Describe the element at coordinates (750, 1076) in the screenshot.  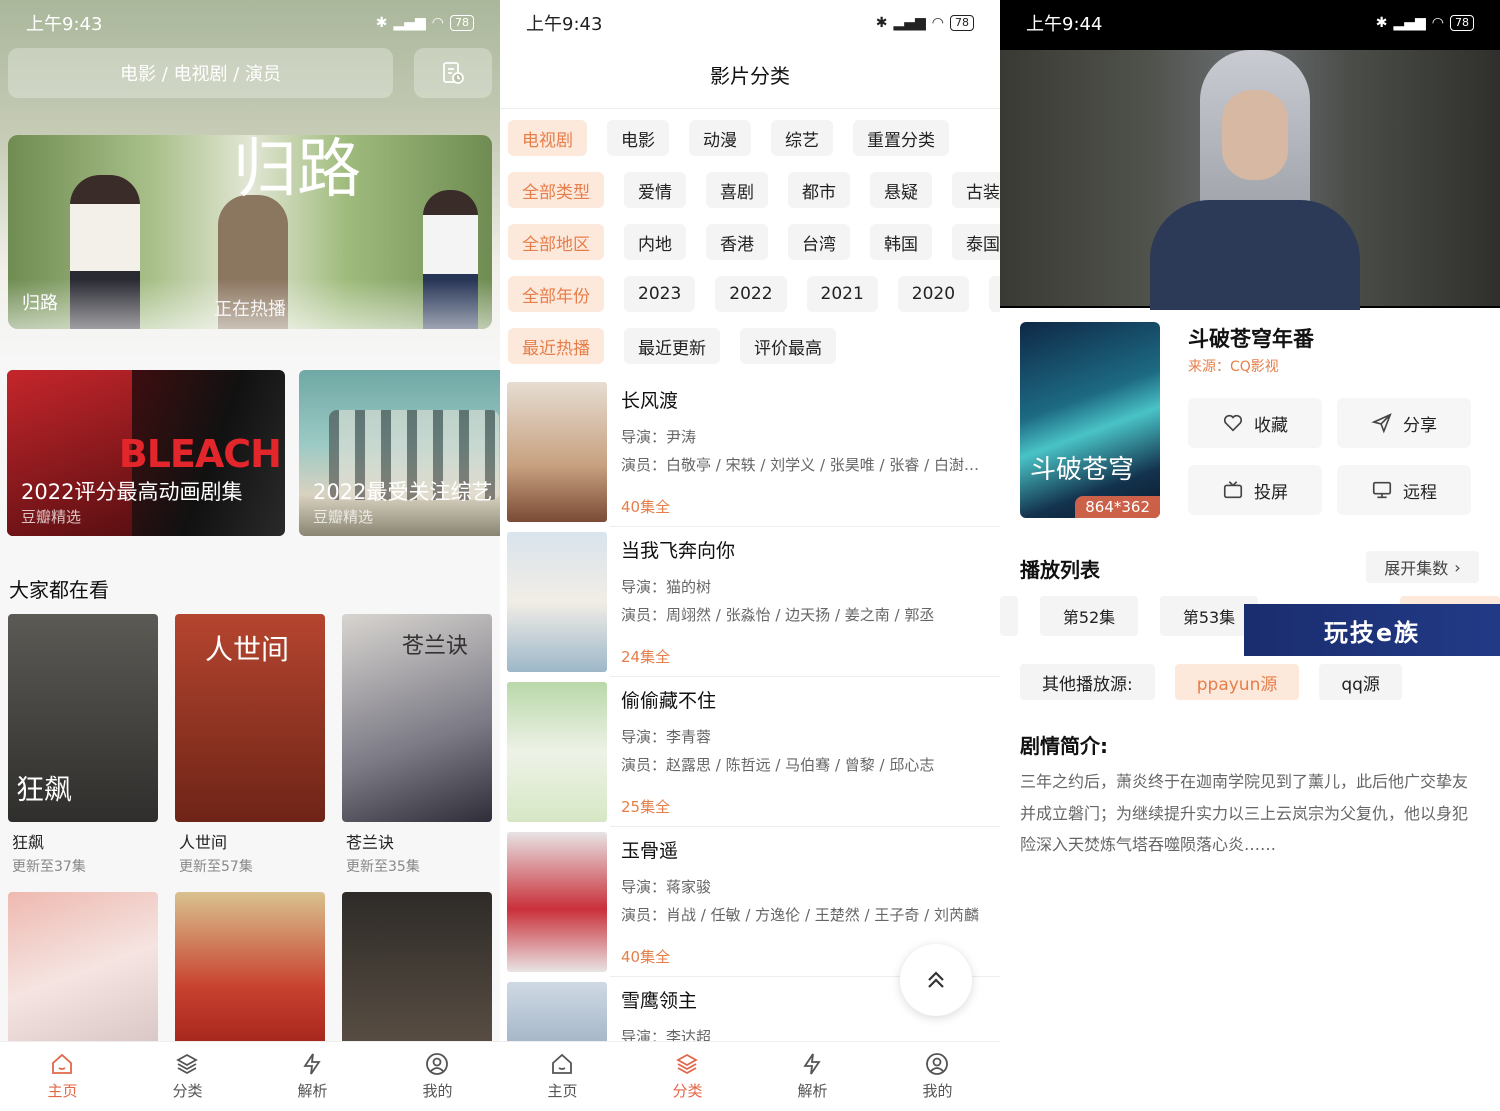
I see `bottom-tab-bar: 主页 分类 解析 我的` at that location.